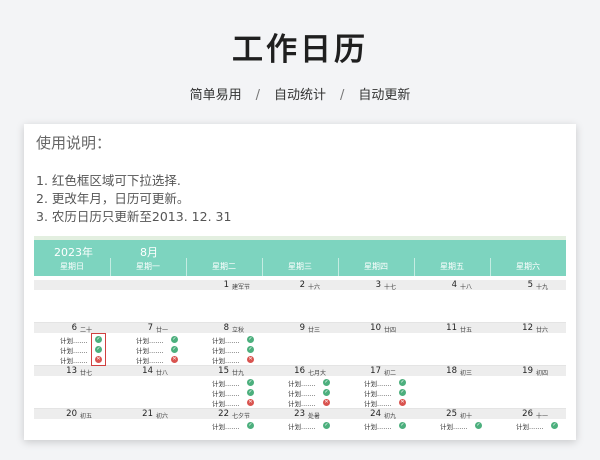 The width and height of the screenshot is (600, 460). I want to click on day-number: 26, so click(515, 414).